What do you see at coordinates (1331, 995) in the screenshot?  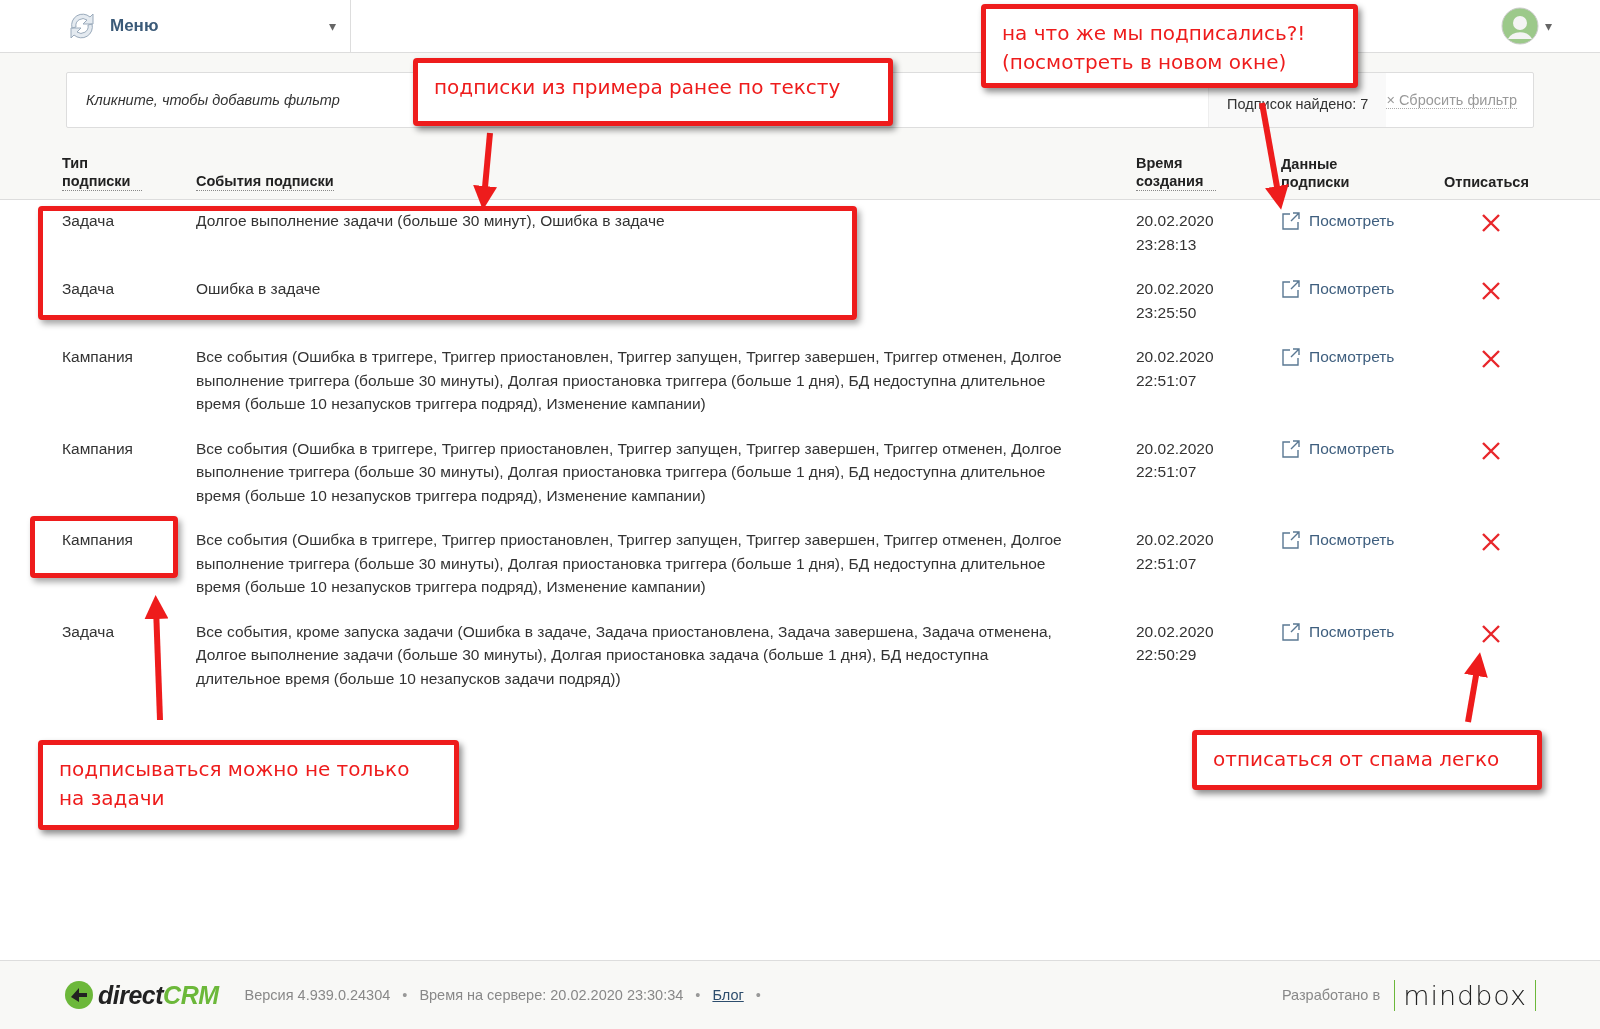 I see `made-by-text: Разработано в` at bounding box center [1331, 995].